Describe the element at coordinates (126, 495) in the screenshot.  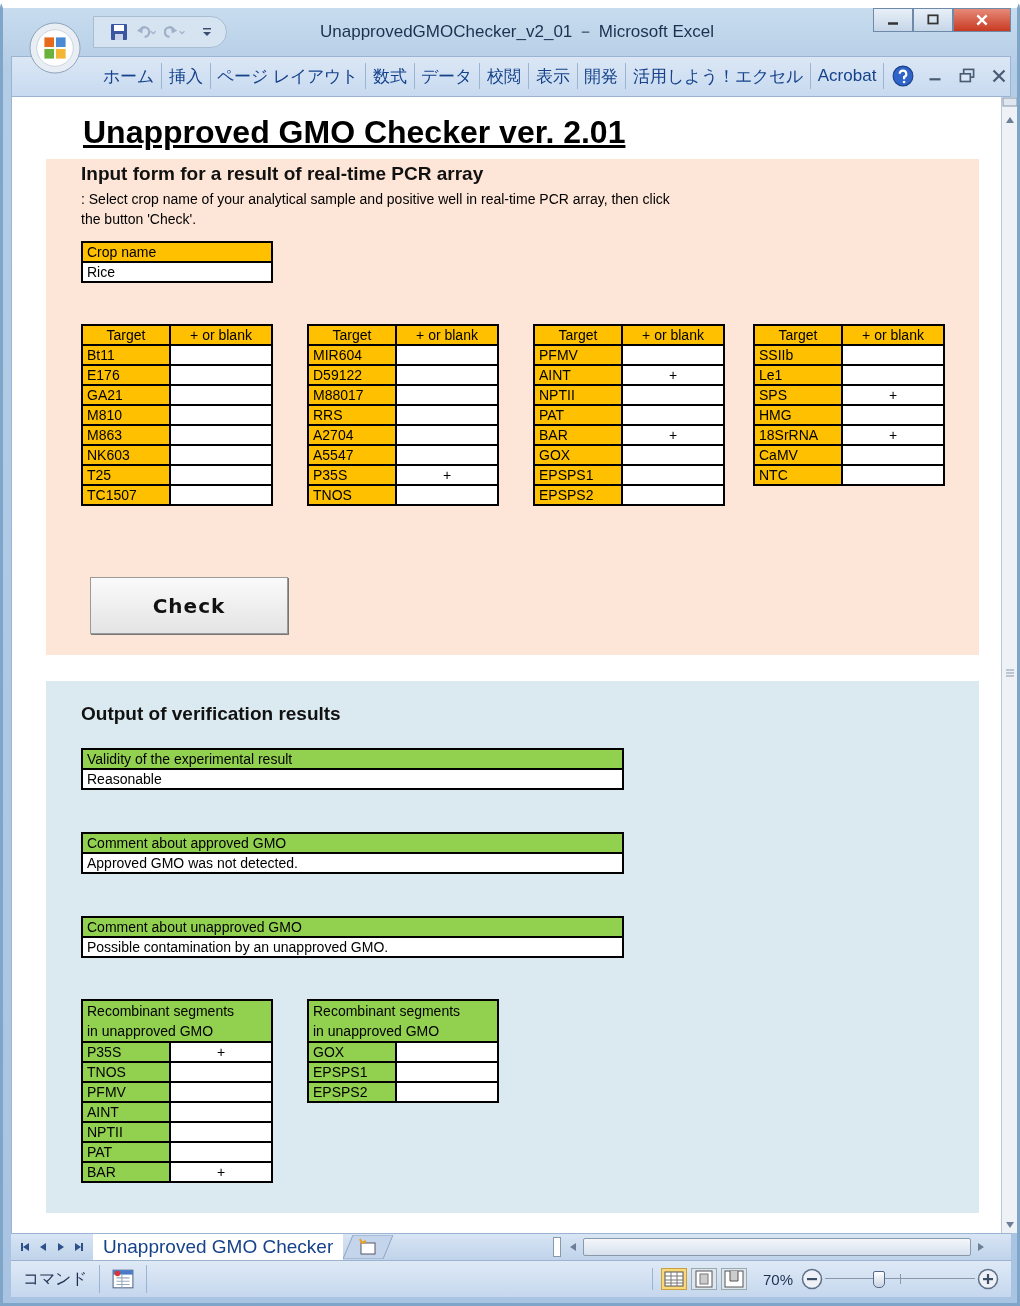
I see `table-cell: TC1507` at that location.